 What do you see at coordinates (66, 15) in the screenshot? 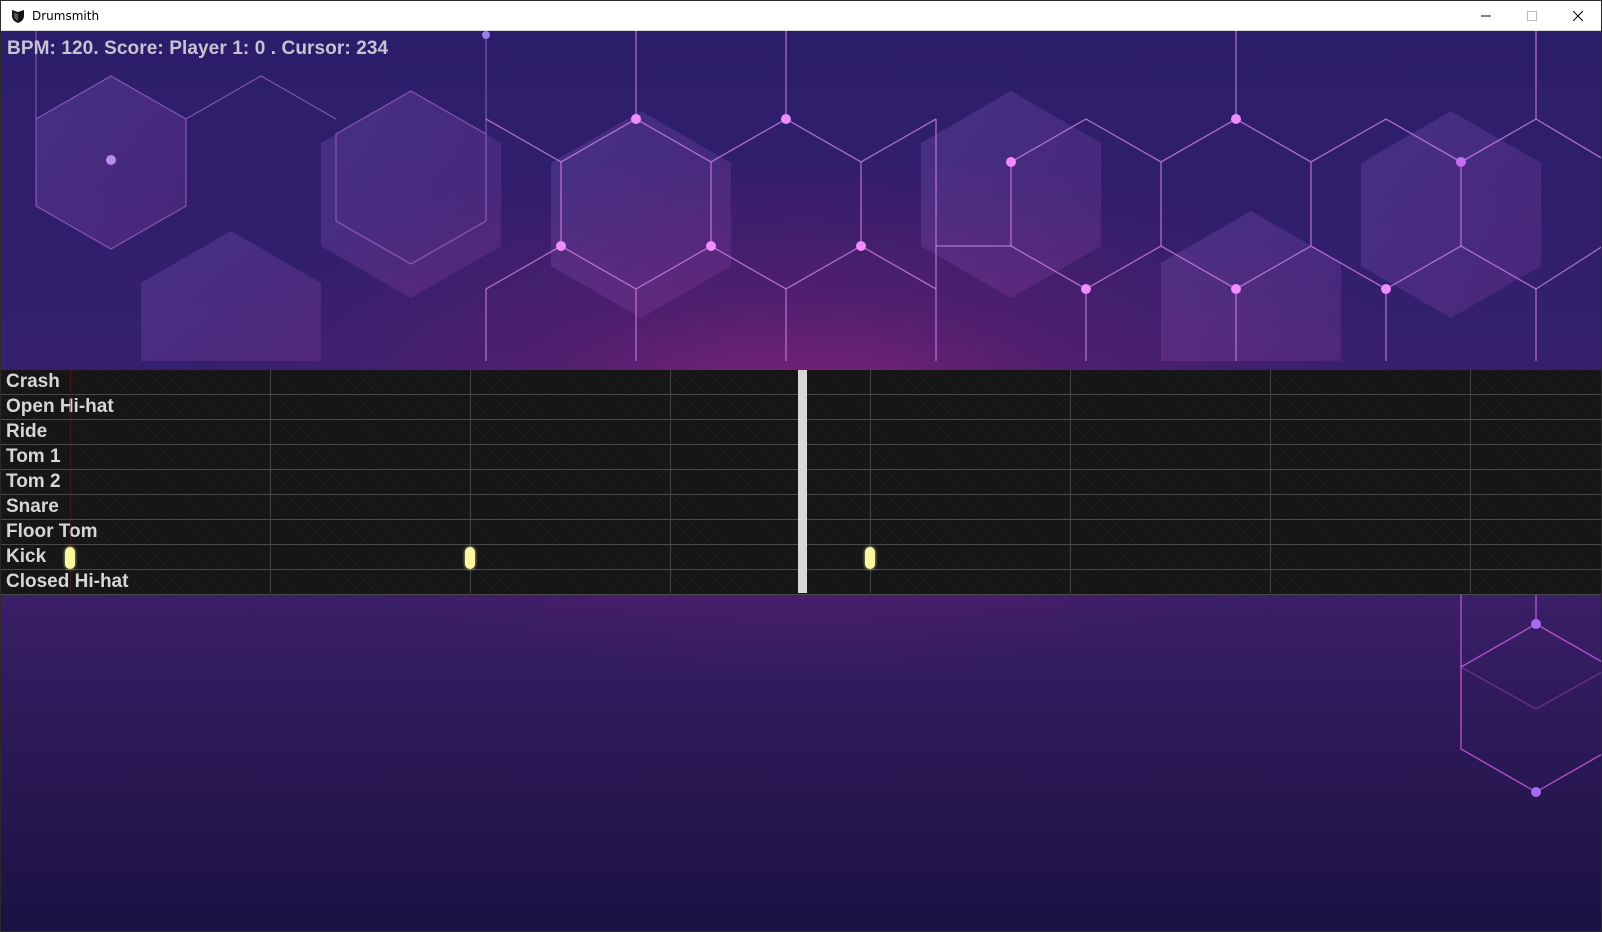
I see `window-title: Drumsmith` at bounding box center [66, 15].